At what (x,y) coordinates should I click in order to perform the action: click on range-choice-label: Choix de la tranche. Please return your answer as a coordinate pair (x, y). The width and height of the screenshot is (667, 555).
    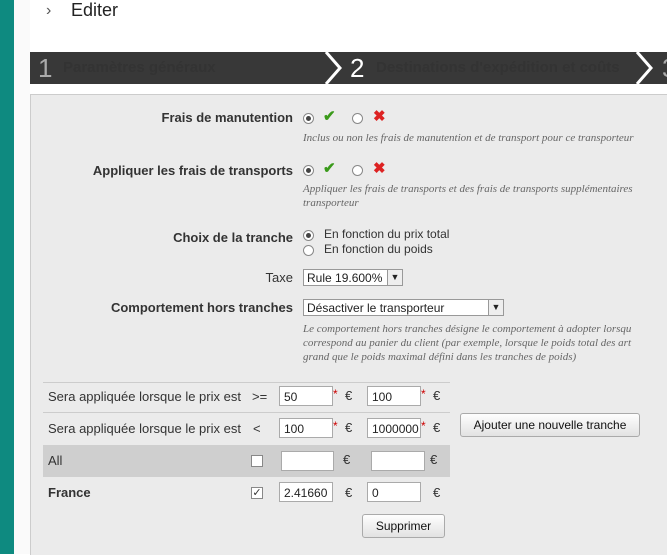
    Looking at the image, I should click on (233, 237).